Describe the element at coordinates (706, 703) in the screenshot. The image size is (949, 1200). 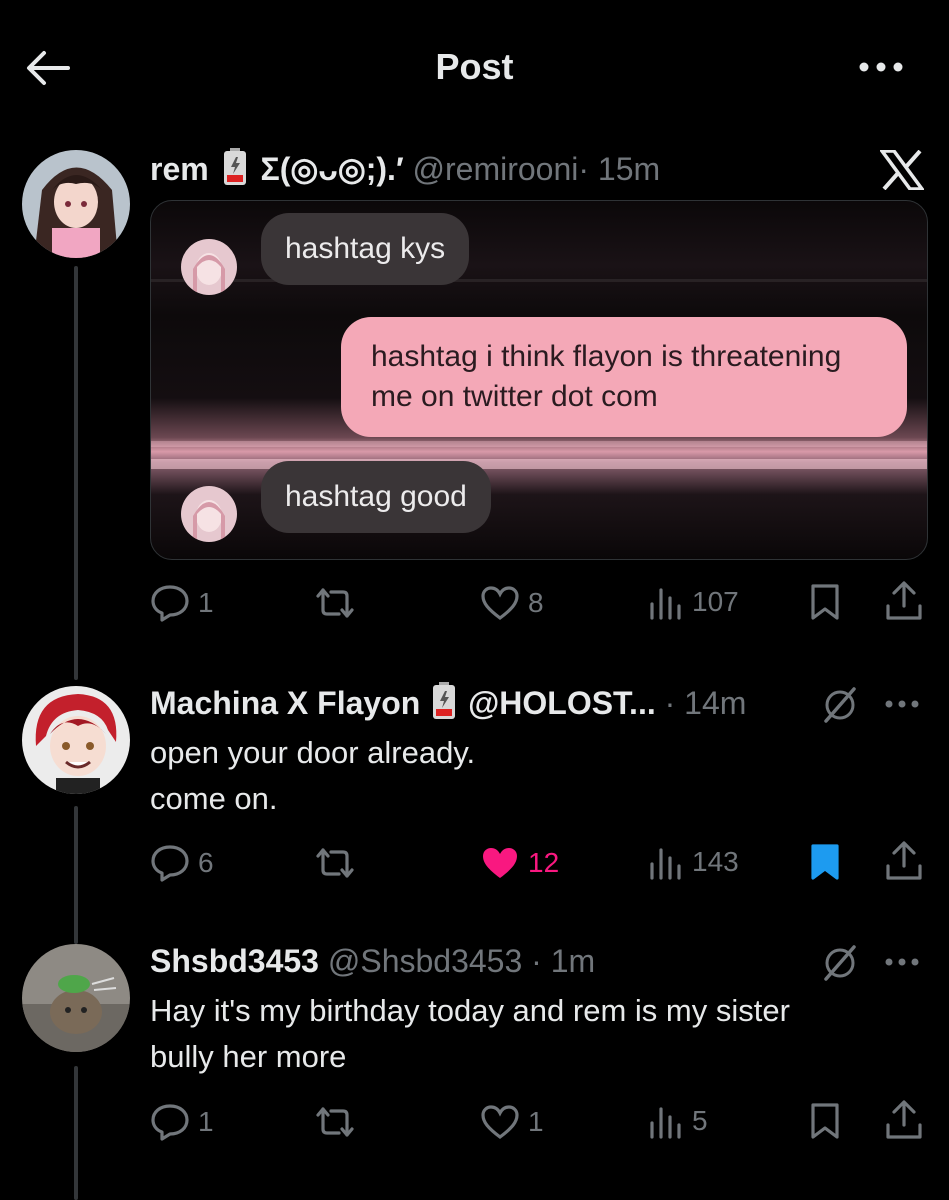
I see `timestamp: · 14m` at that location.